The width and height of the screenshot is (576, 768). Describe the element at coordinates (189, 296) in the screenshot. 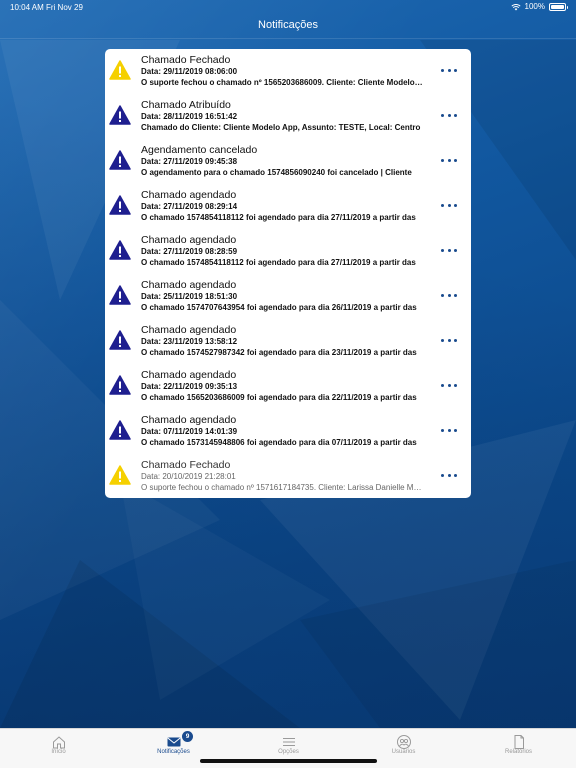

I see `notification-date: Data: 25/11/2019 18:51:30` at that location.